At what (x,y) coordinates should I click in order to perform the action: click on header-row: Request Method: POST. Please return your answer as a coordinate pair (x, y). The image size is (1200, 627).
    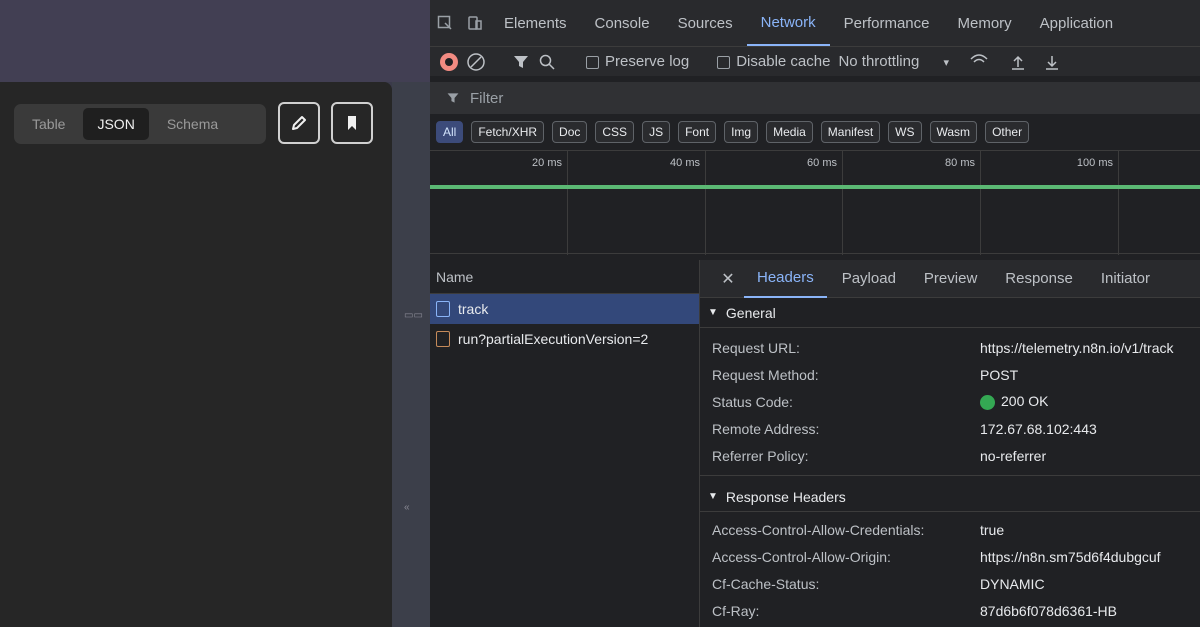
    Looking at the image, I should click on (950, 374).